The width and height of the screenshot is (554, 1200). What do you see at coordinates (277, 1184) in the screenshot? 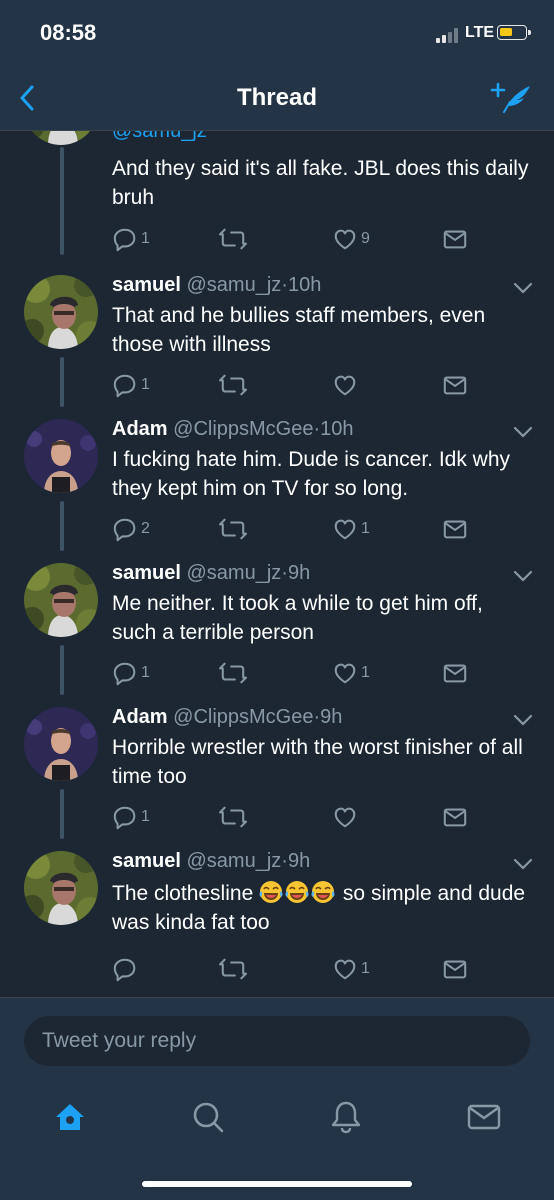
I see `home-indicator` at bounding box center [277, 1184].